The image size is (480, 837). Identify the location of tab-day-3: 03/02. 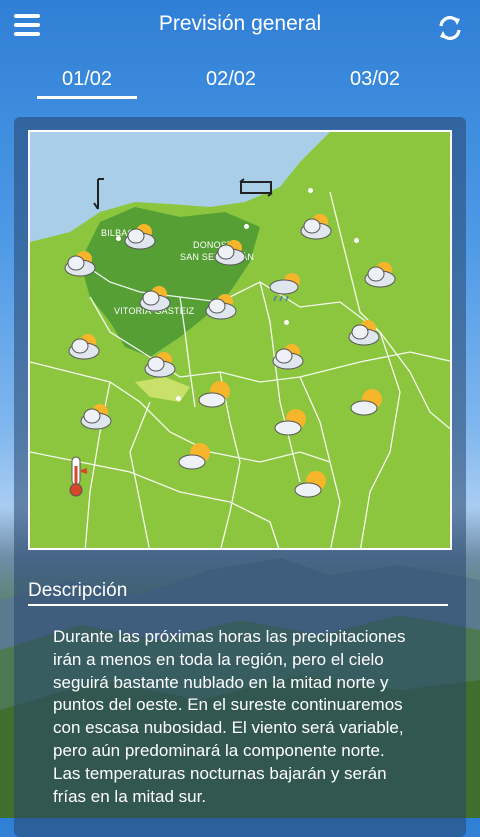
(375, 79).